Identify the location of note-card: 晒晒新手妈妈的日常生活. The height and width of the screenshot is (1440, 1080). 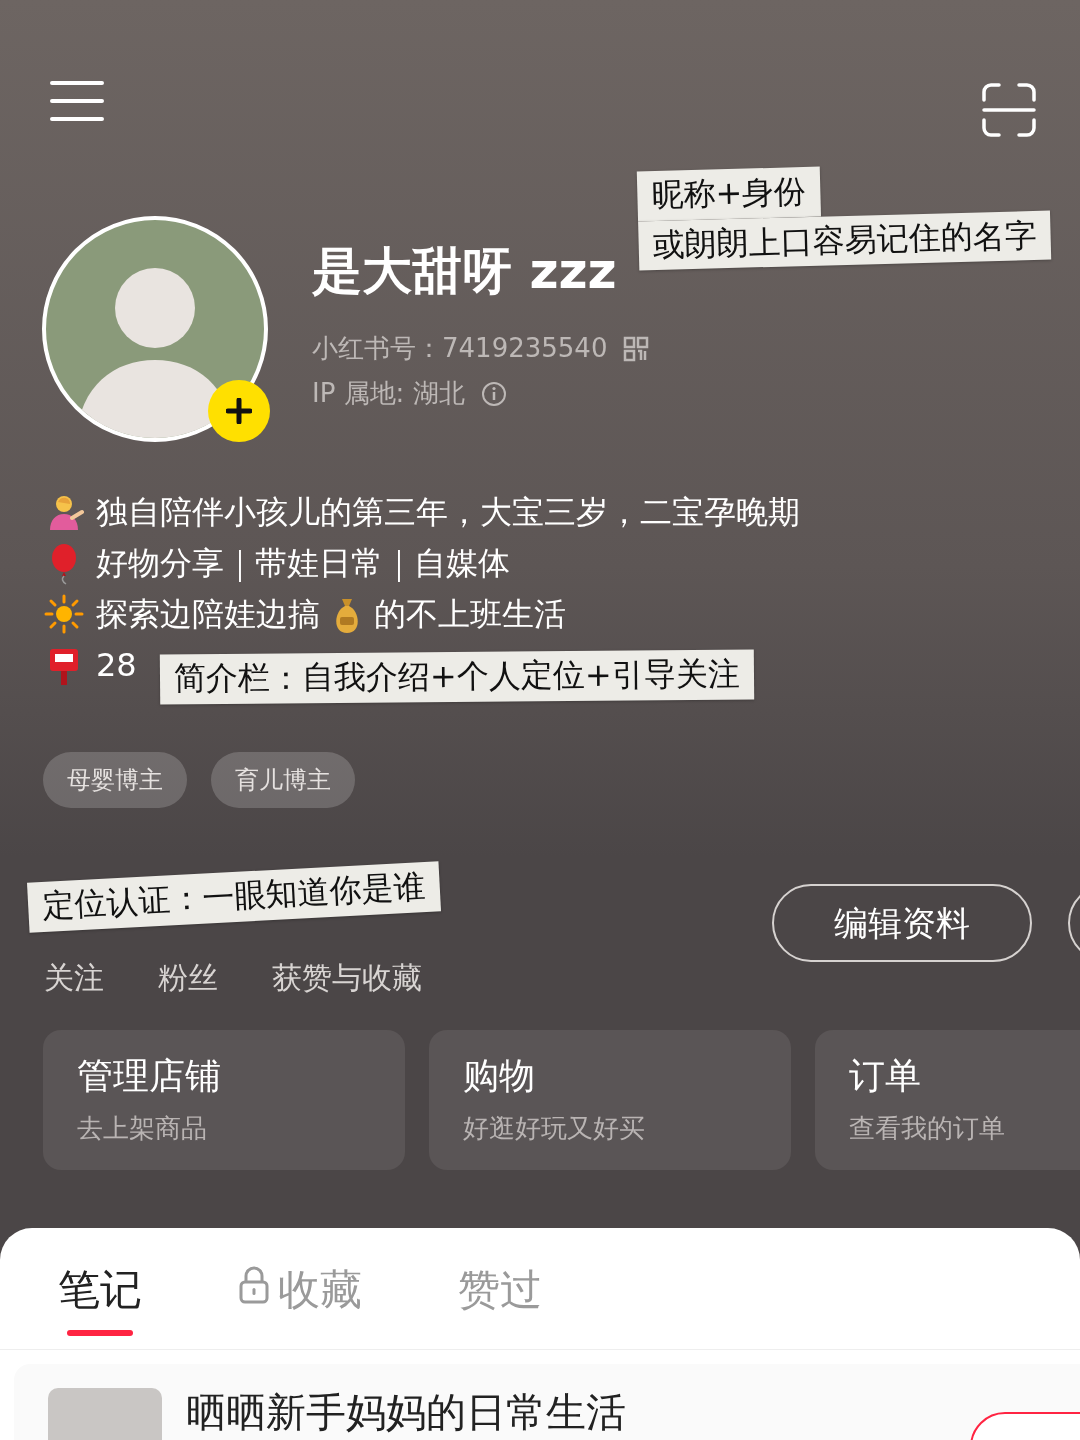
(547, 1402).